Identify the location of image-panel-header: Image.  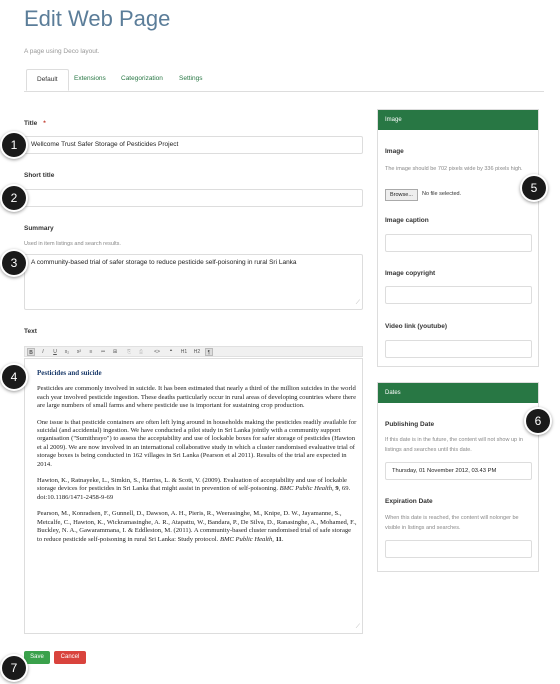
(458, 120).